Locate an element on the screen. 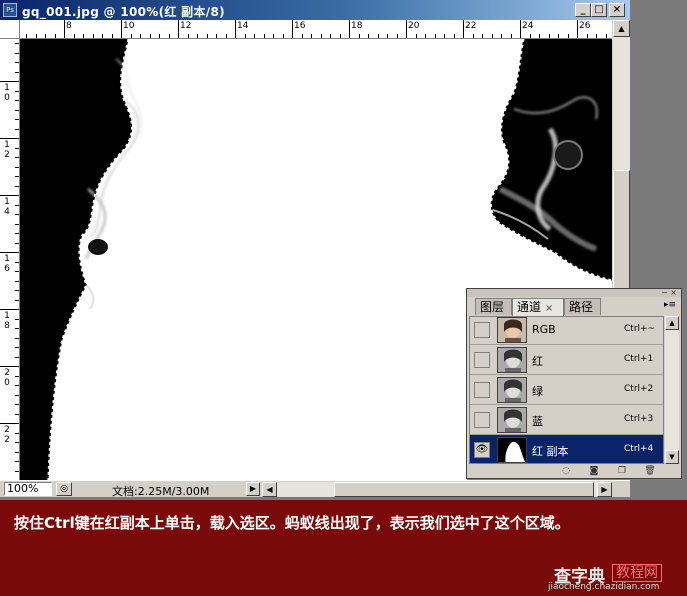  tab-channels: 通道 × is located at coordinates (538, 307).